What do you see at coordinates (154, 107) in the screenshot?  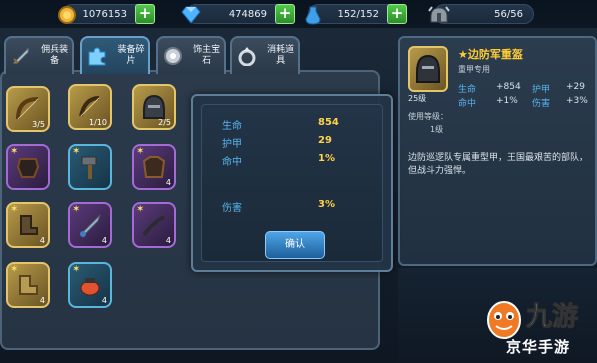 I see `fragment-slot: 2/5` at bounding box center [154, 107].